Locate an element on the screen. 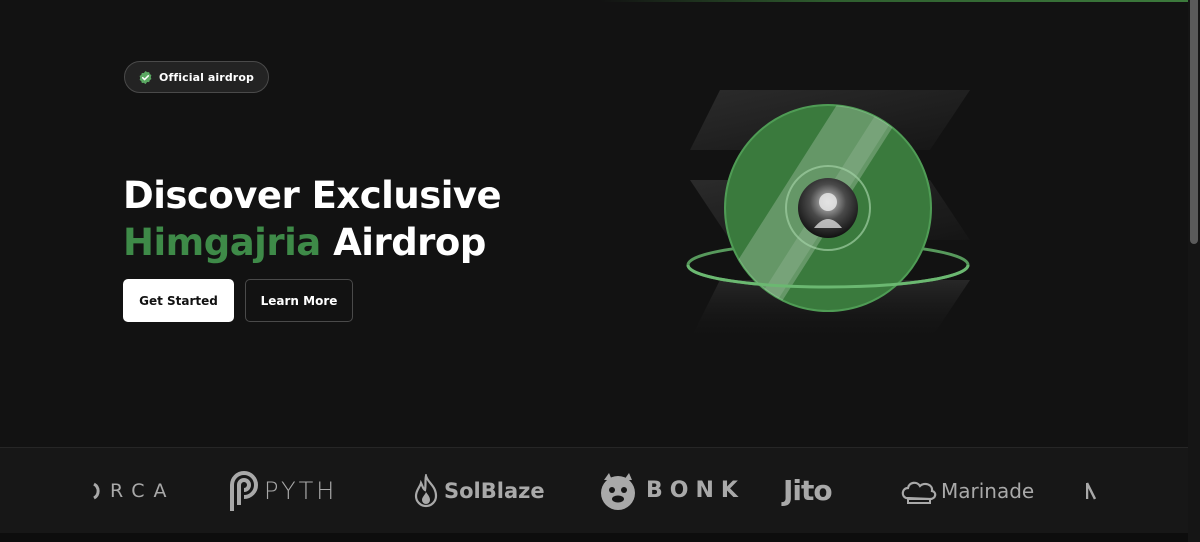 Image resolution: width=1200 pixels, height=542 pixels. badge-label: Official airdrop is located at coordinates (206, 77).